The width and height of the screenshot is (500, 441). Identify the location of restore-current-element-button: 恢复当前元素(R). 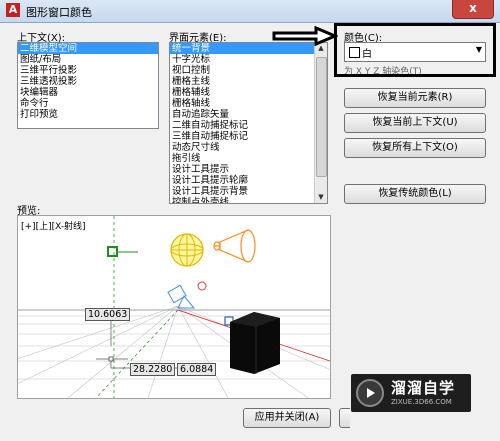
(415, 98).